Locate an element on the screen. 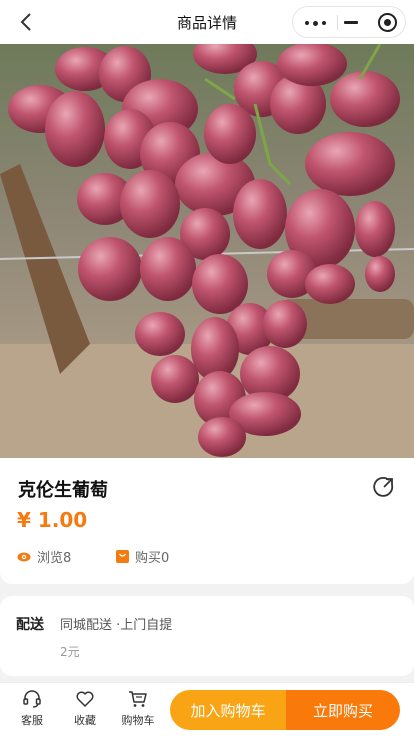 The width and height of the screenshot is (414, 736). favorite-label: 收藏 is located at coordinates (85, 720).